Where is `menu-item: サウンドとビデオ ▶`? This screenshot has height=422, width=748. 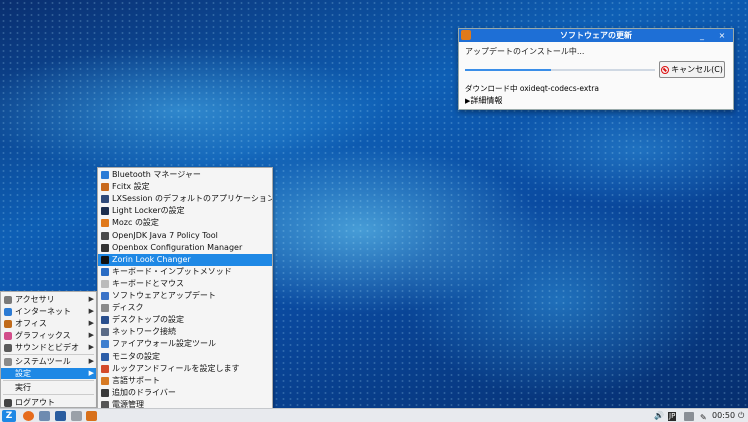 menu-item: サウンドとビデオ ▶ is located at coordinates (48, 347).